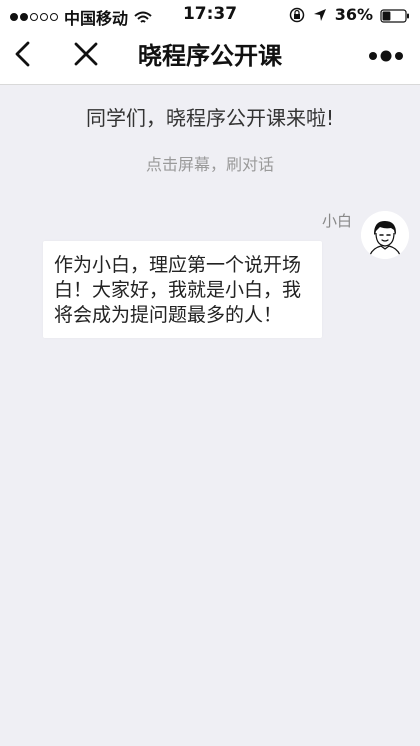 The width and height of the screenshot is (420, 746). Describe the element at coordinates (210, 118) in the screenshot. I see `announcement-text: 同学们，晓程序公开课来啦!` at that location.